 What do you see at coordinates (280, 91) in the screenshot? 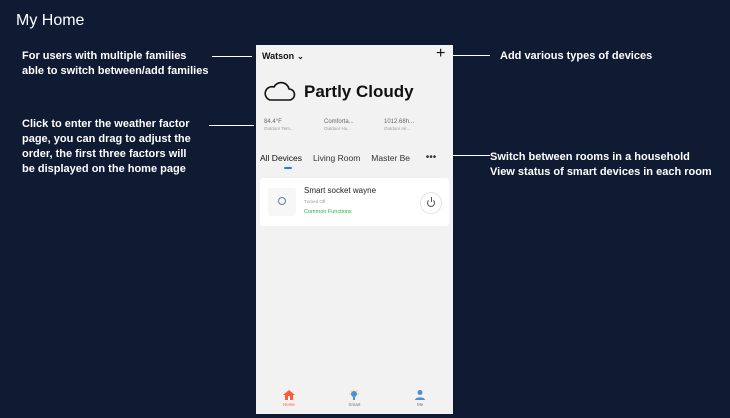
I see `cloud-icon` at bounding box center [280, 91].